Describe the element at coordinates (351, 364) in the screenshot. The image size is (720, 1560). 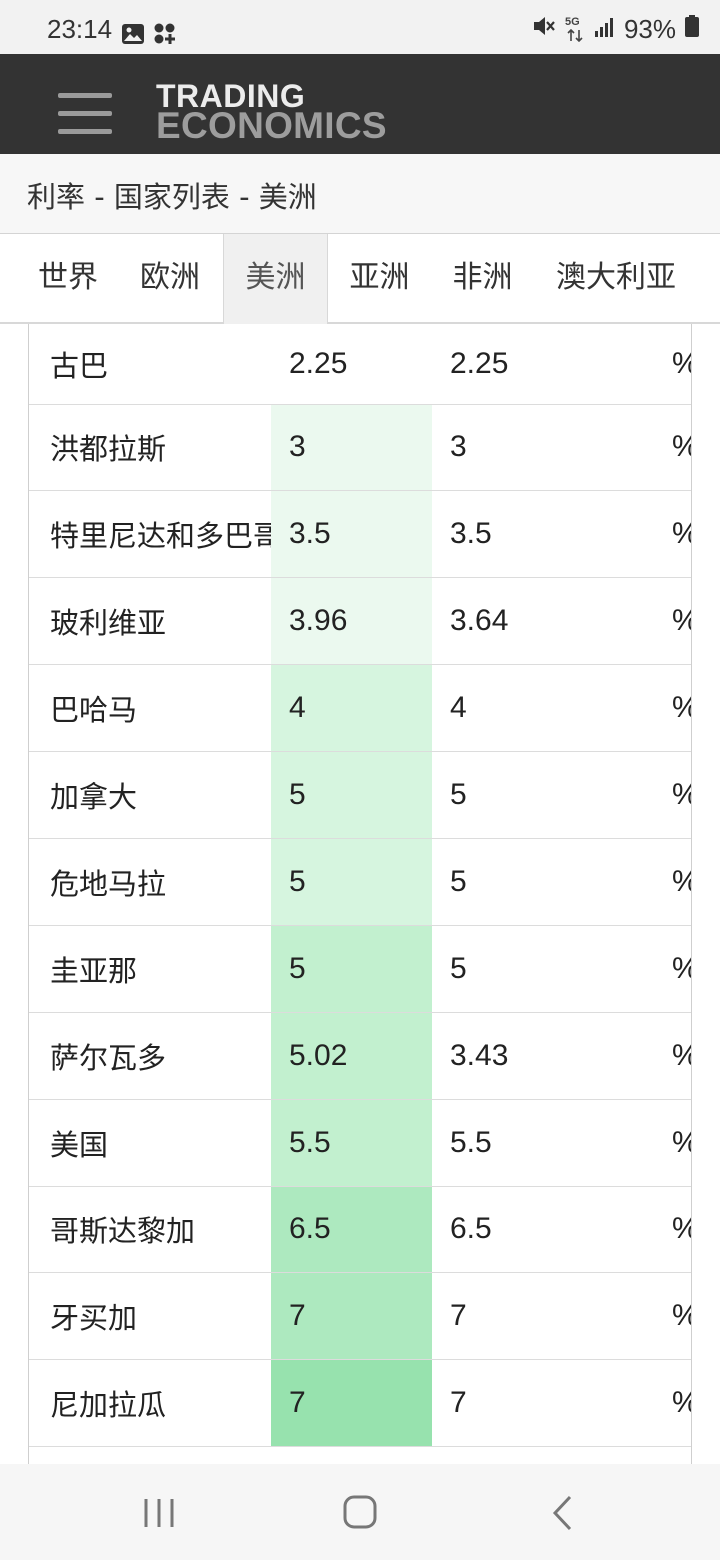
I see `last-value-cell: 2.25` at that location.